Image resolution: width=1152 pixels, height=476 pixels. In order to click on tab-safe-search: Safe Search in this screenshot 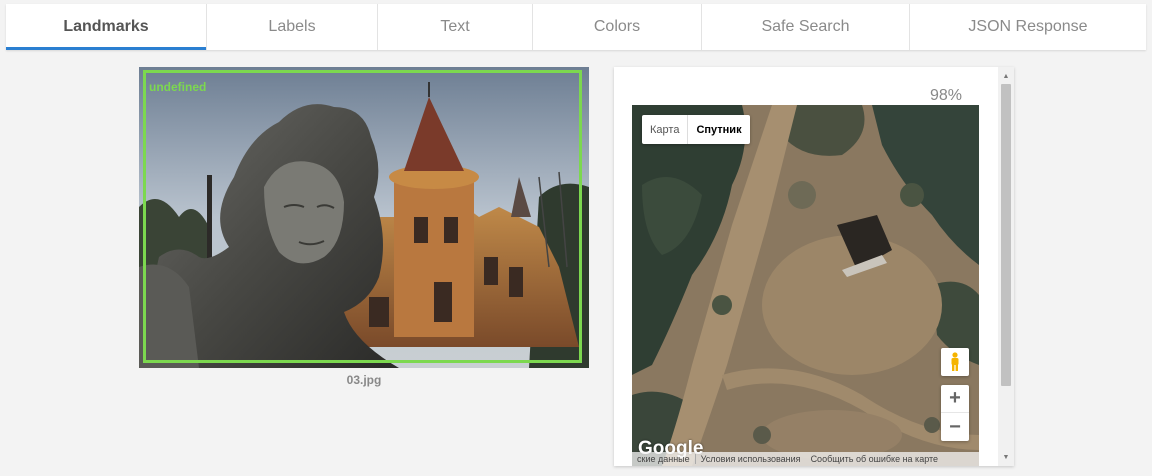, I will do `click(806, 27)`.